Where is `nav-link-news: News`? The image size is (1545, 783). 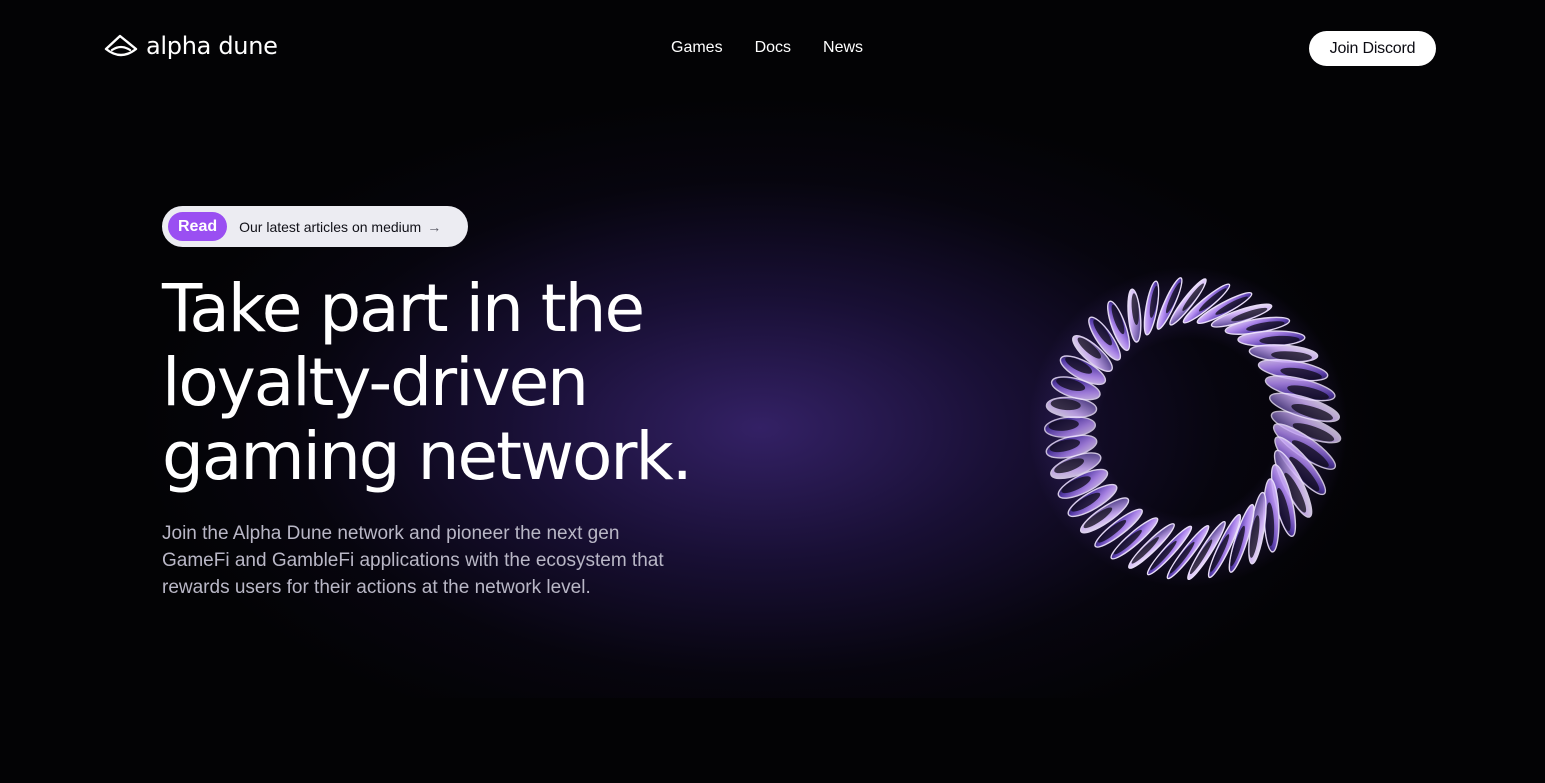 nav-link-news: News is located at coordinates (843, 48).